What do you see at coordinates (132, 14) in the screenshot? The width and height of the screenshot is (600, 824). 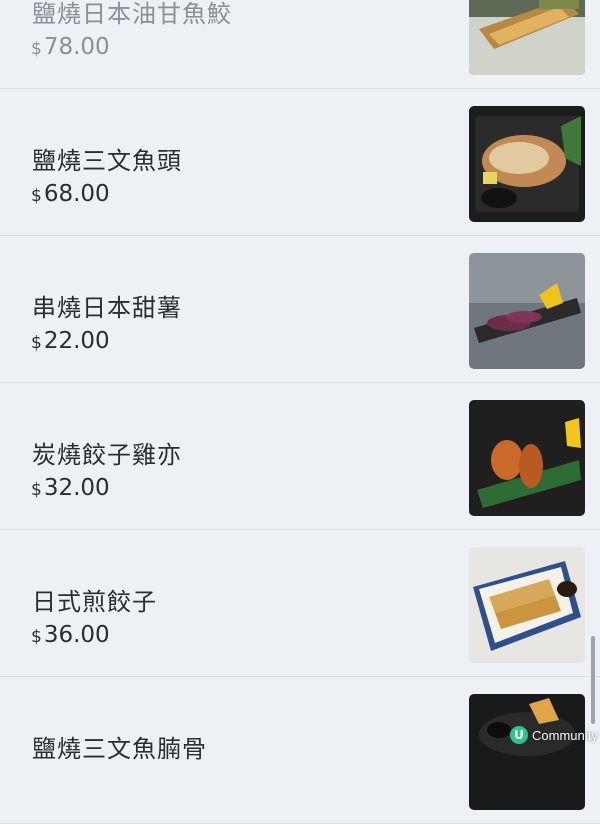 I see `item-name: 鹽燒日本油甘魚鮫` at bounding box center [132, 14].